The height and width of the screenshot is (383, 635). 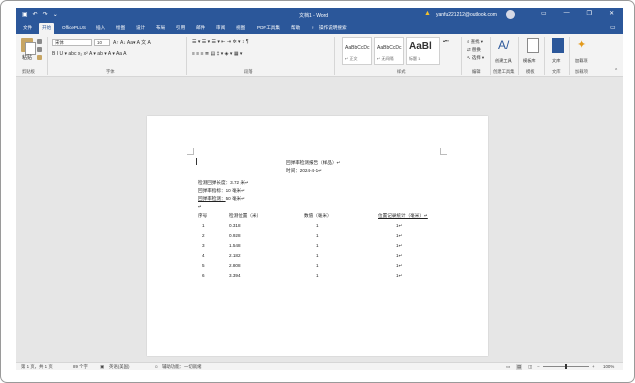 I want to click on page-count: 第 1 页，共 1 页, so click(x=37, y=367).